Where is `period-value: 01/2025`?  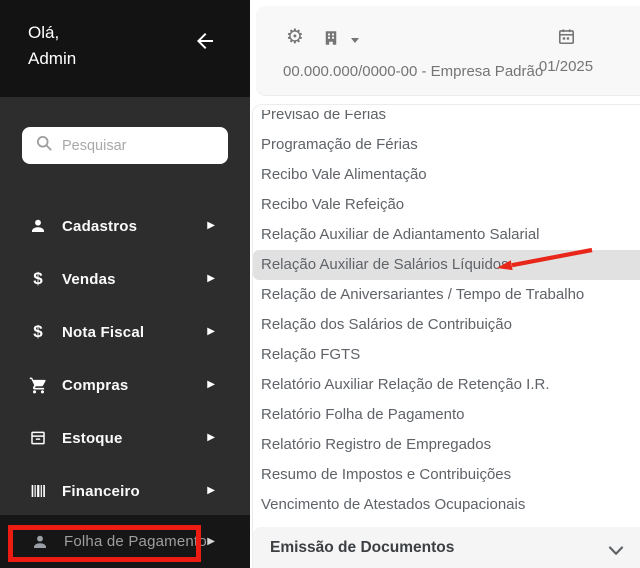
period-value: 01/2025 is located at coordinates (566, 66).